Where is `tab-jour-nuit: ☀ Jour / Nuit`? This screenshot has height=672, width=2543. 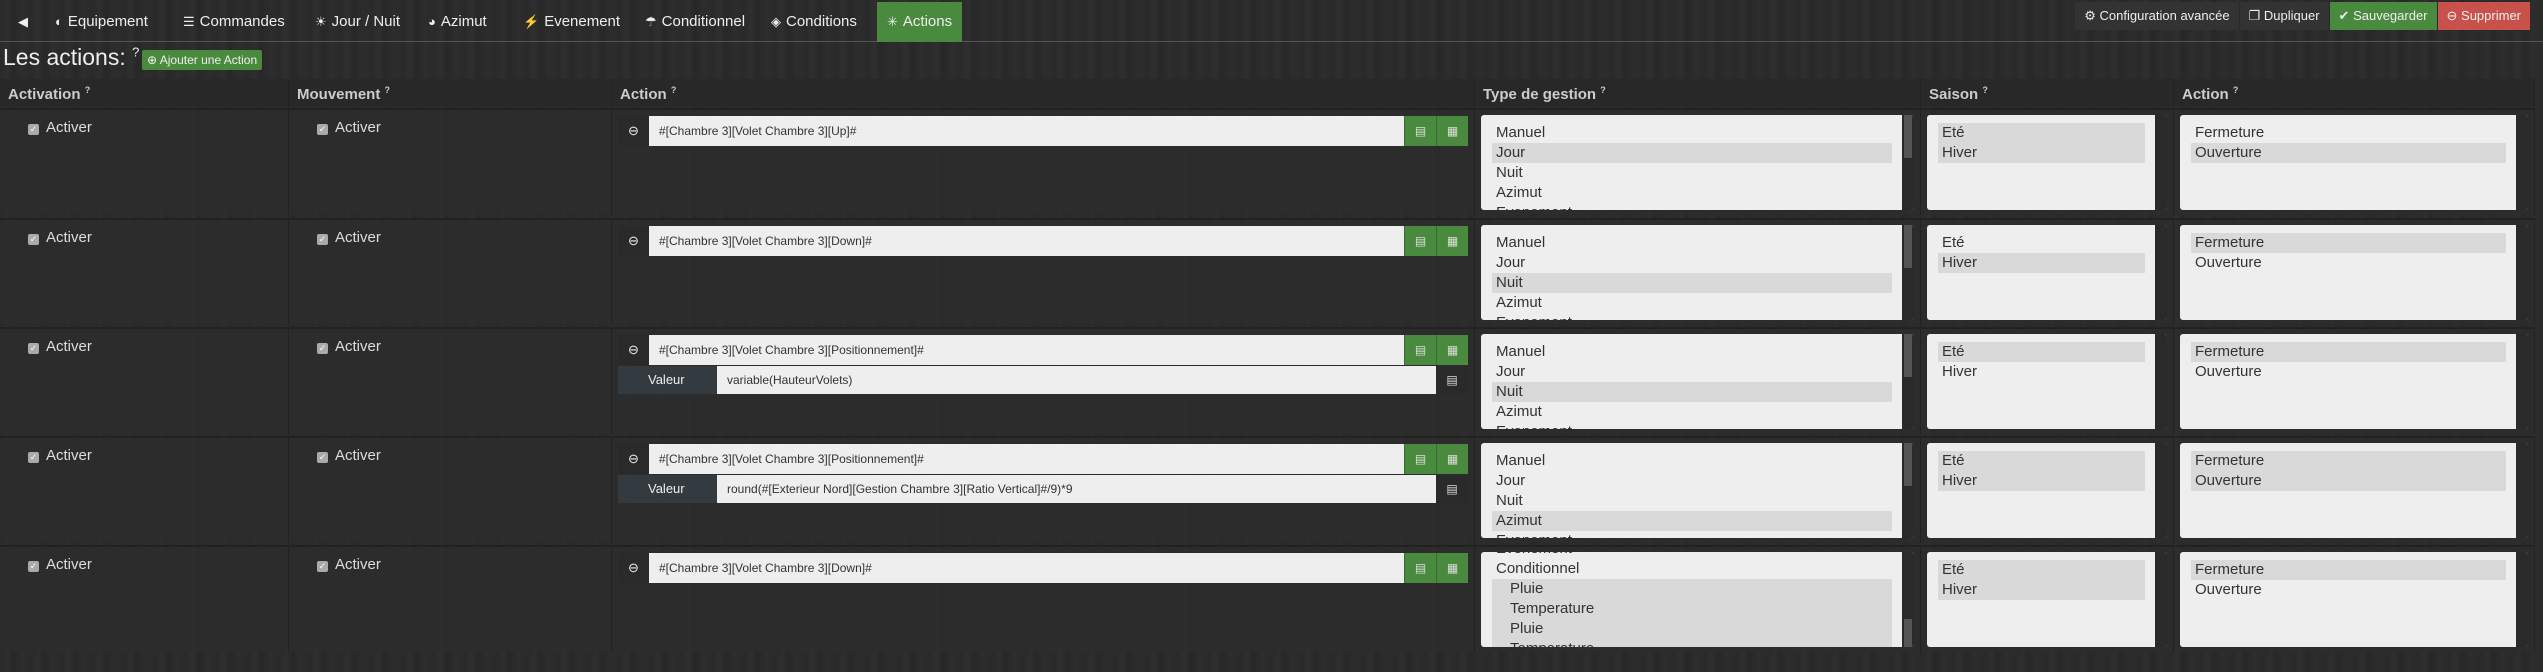
tab-jour-nuit: ☀ Jour / Nuit is located at coordinates (357, 22).